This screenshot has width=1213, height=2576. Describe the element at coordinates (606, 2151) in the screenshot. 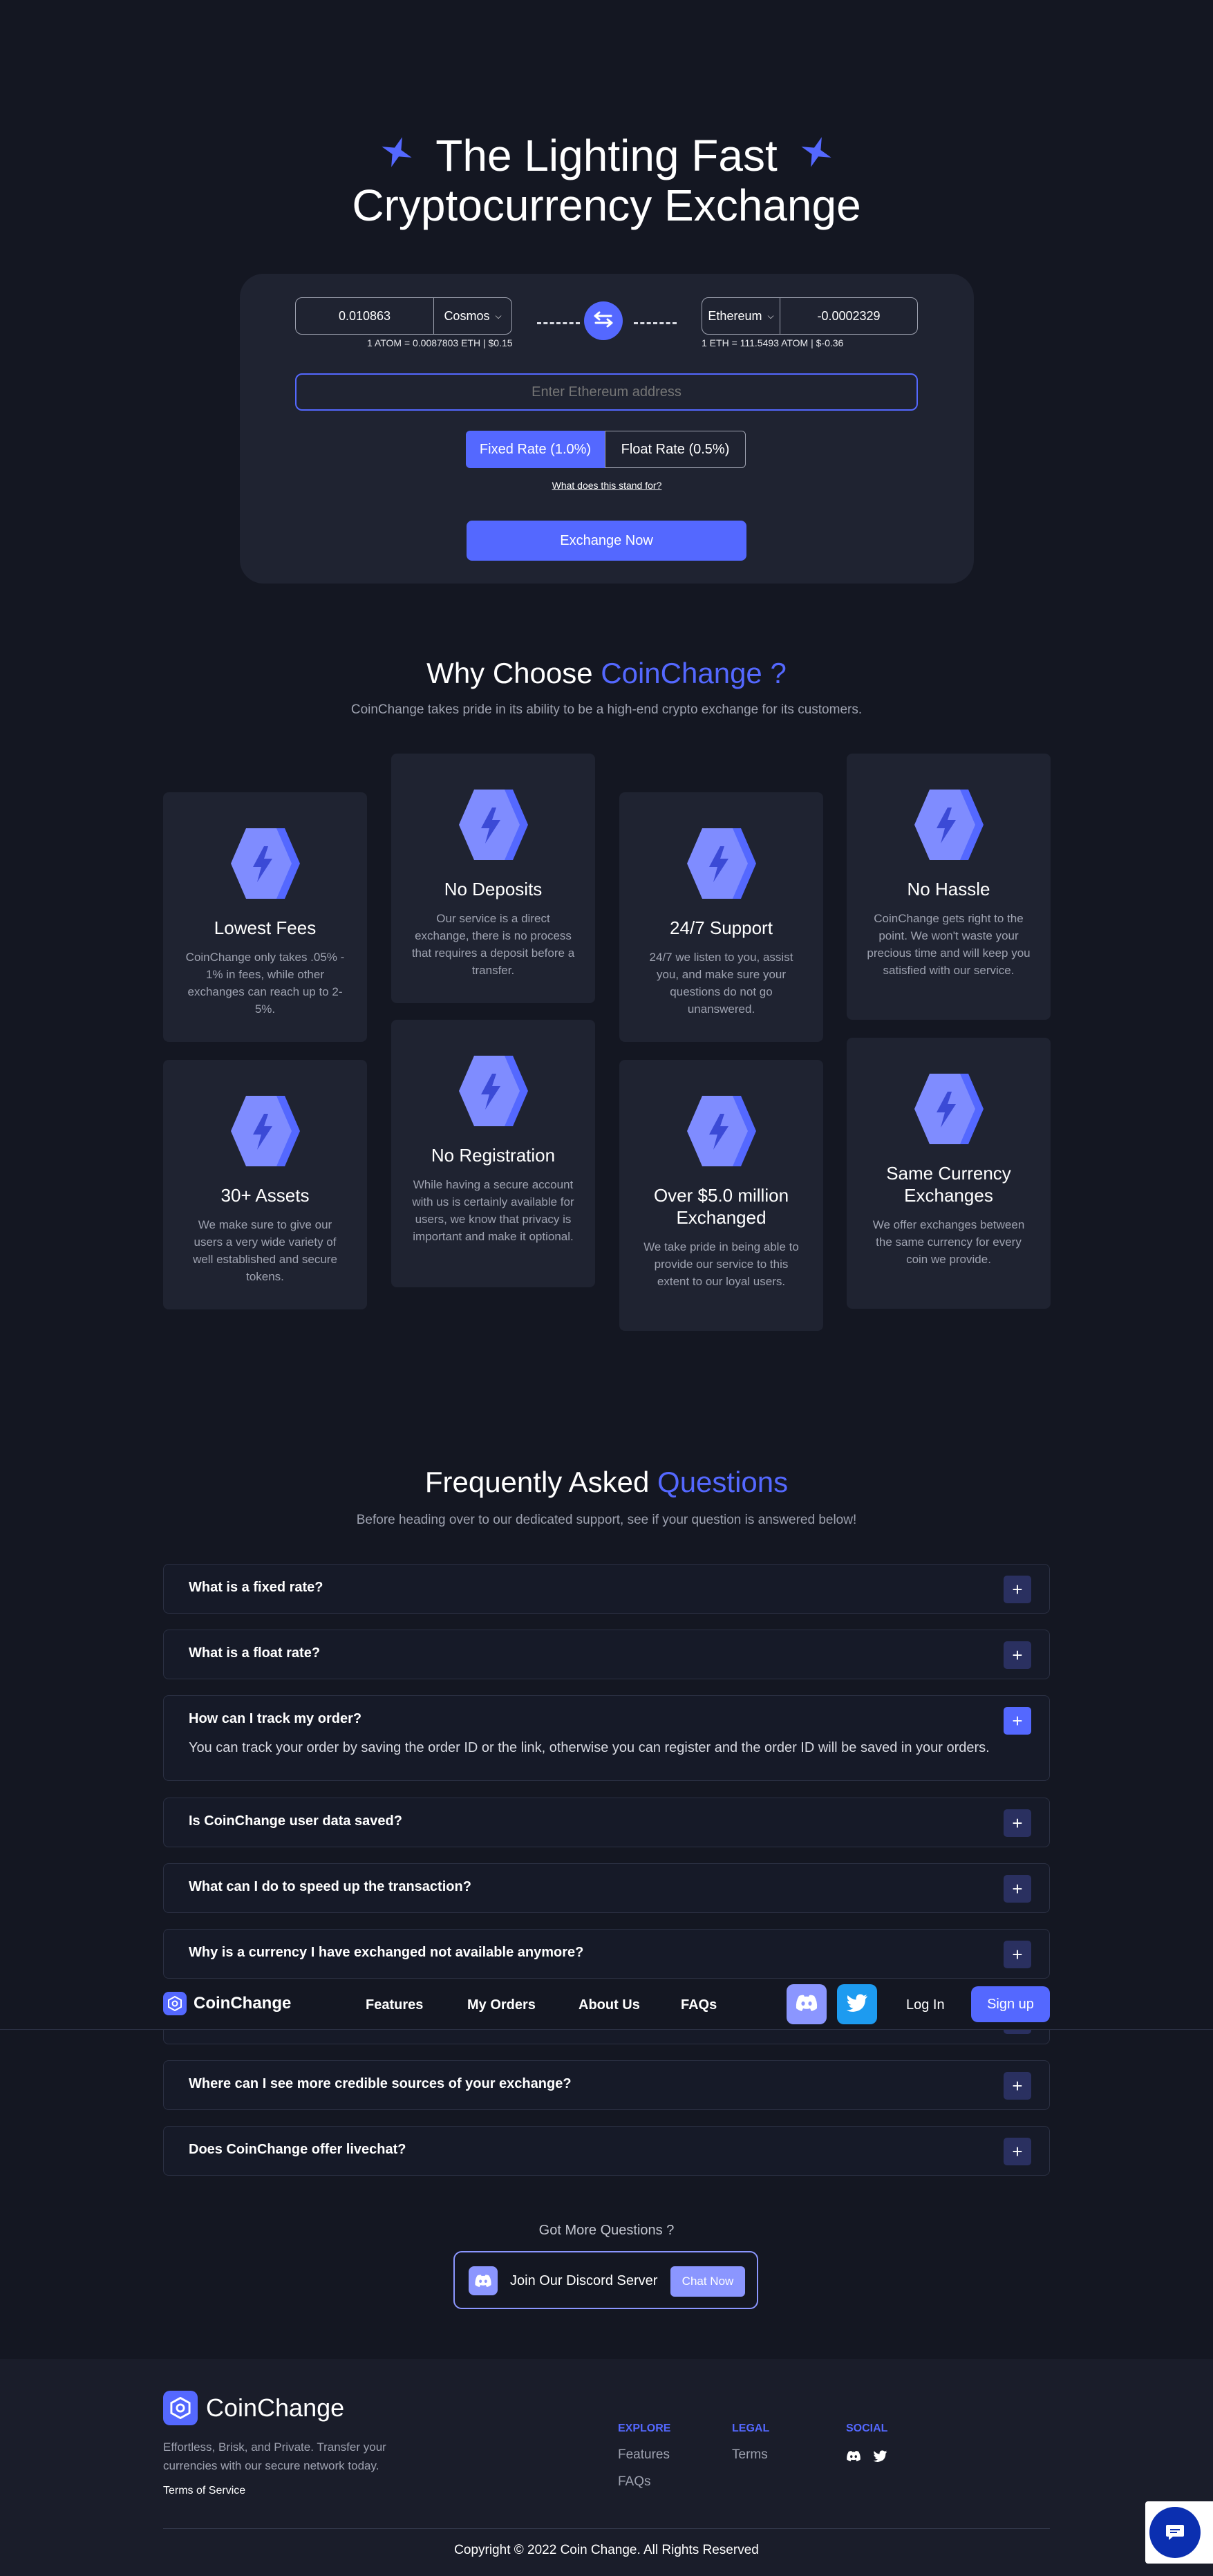

I see `faq-item: Does CoinChange offer livechat? +` at that location.